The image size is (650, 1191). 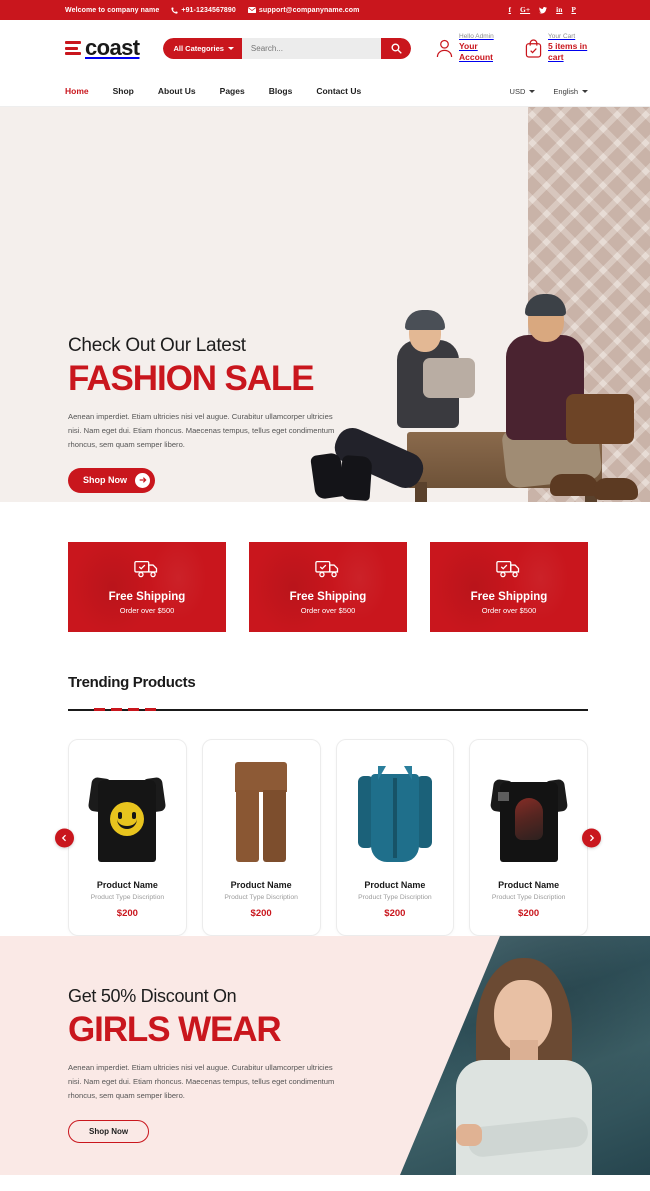 I want to click on woman-beanie-shape, so click(x=425, y=320).